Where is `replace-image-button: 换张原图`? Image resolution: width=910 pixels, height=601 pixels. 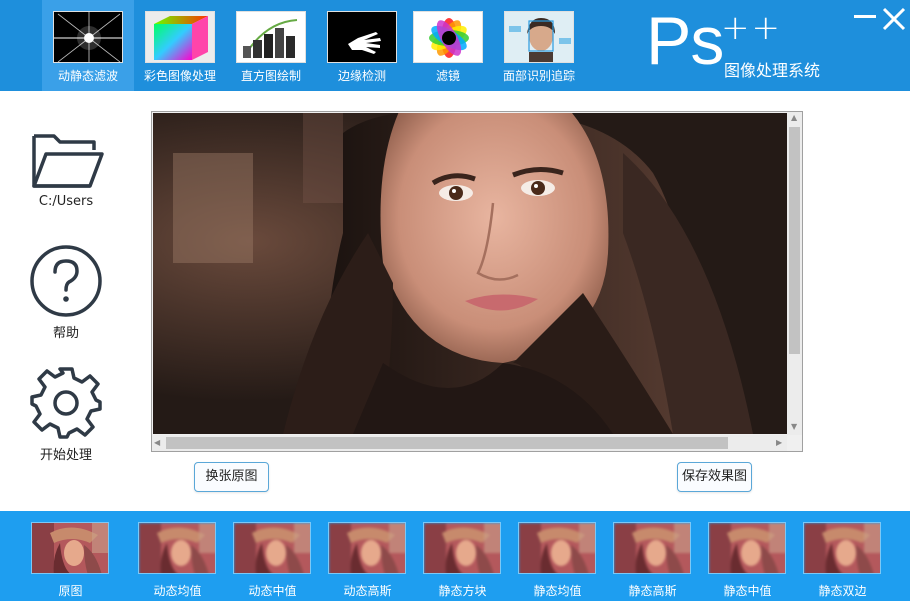 replace-image-button: 换张原图 is located at coordinates (231, 477).